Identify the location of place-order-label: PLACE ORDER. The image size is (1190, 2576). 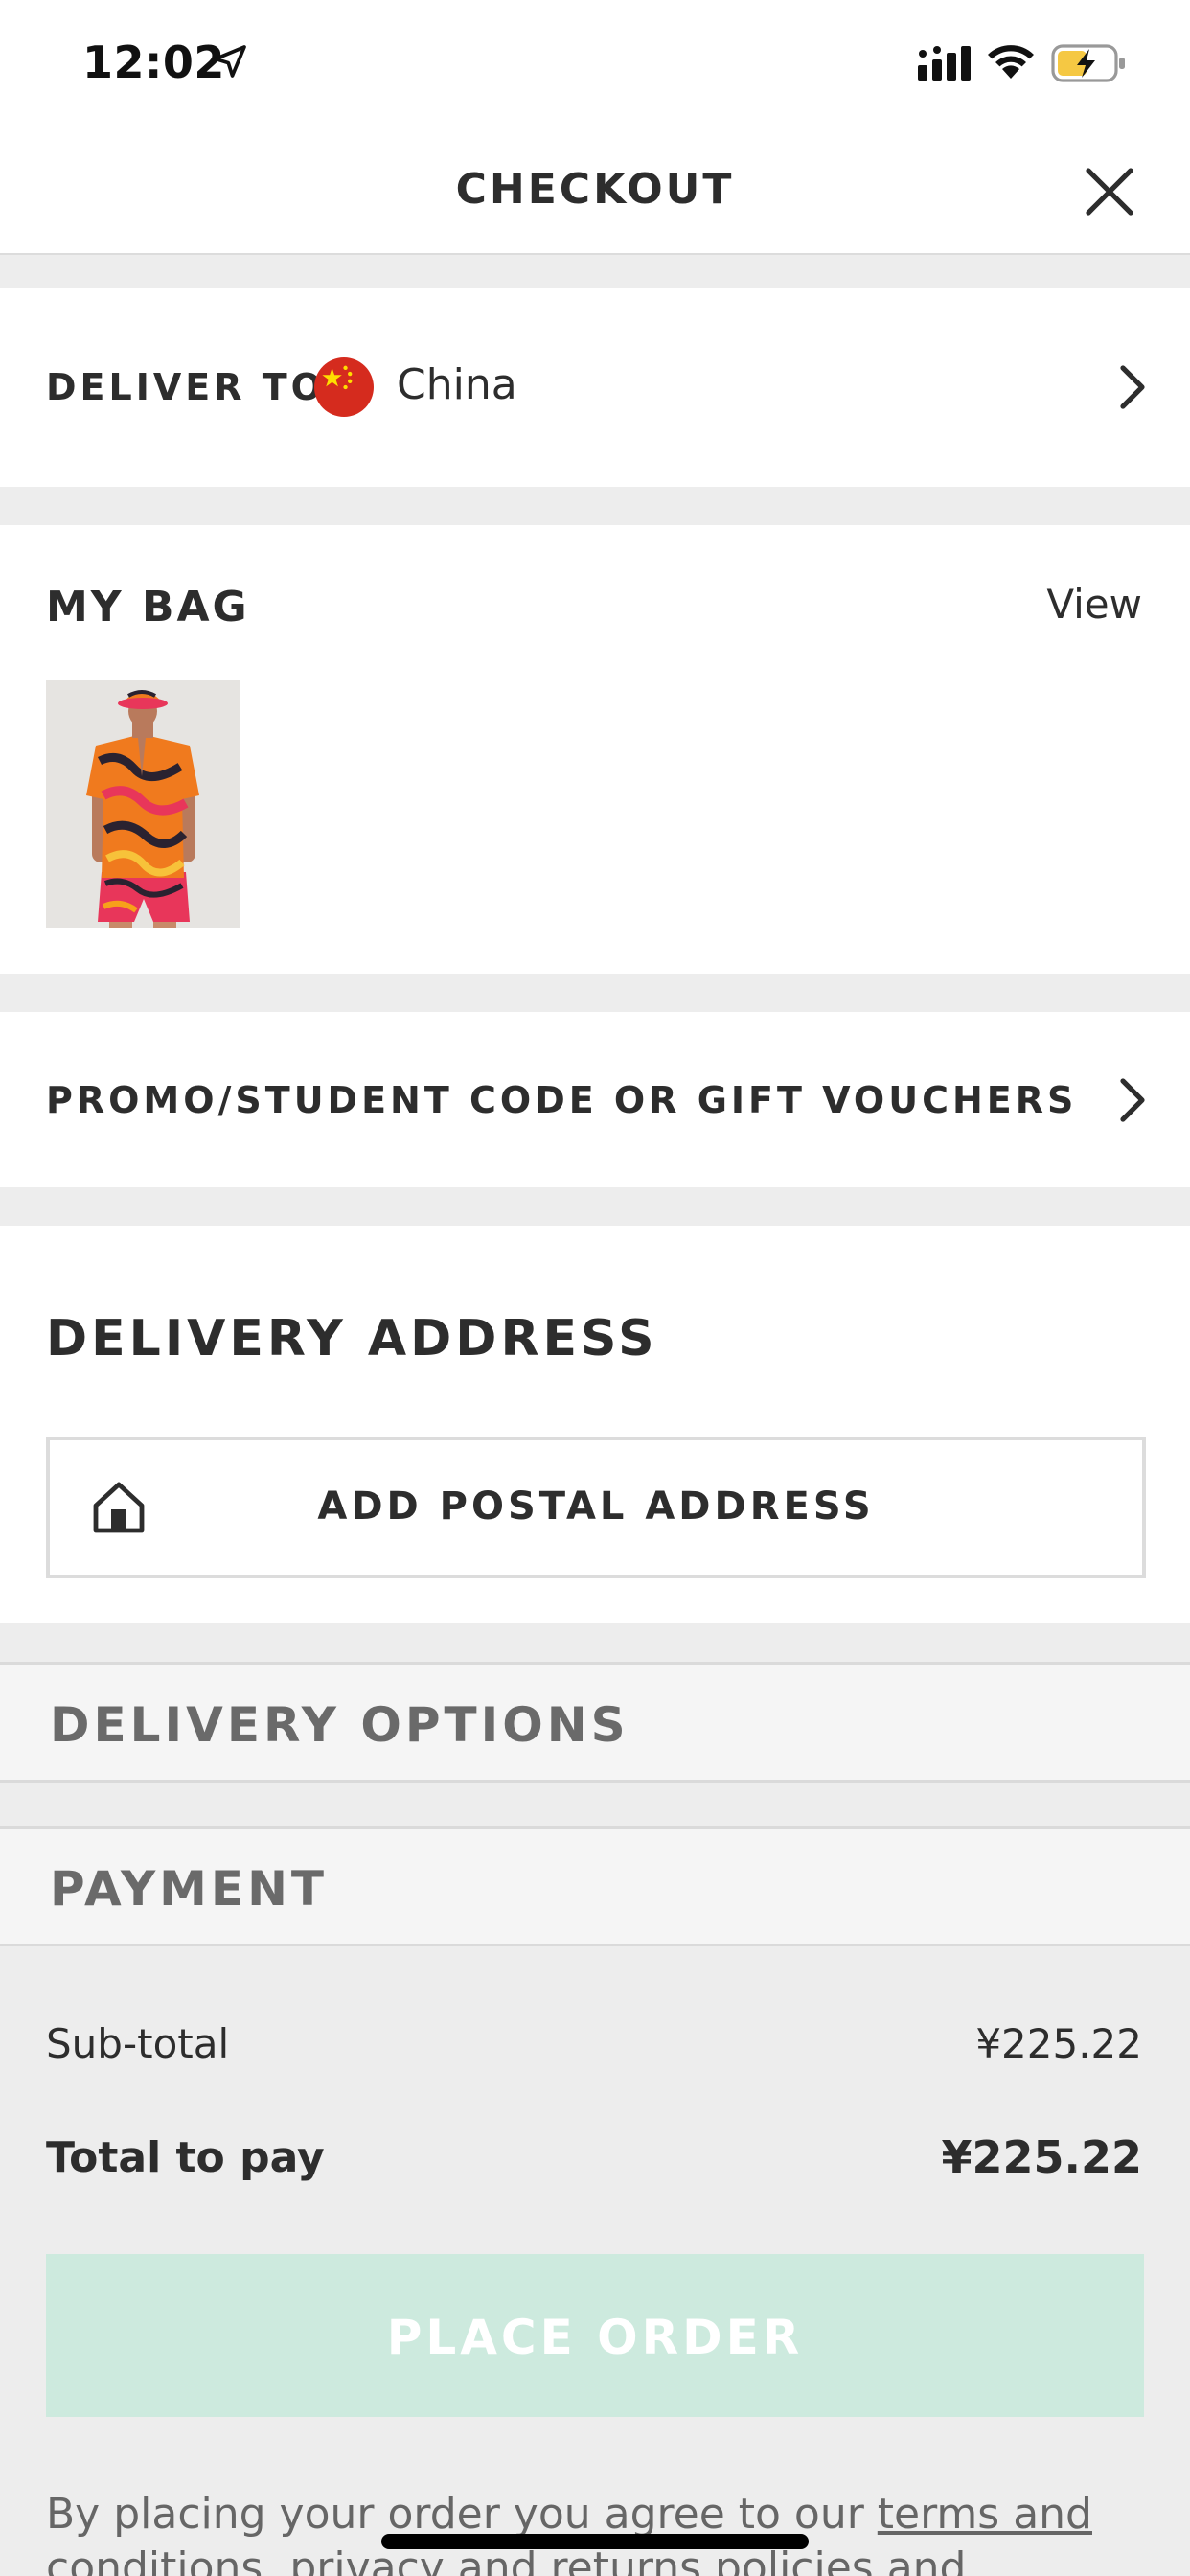
(595, 2337).